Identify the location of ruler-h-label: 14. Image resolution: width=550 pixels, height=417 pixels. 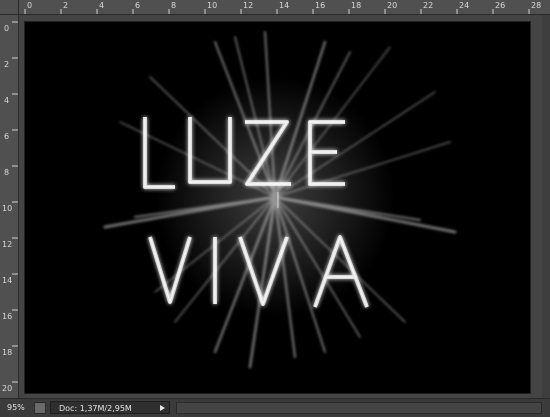
(284, 5).